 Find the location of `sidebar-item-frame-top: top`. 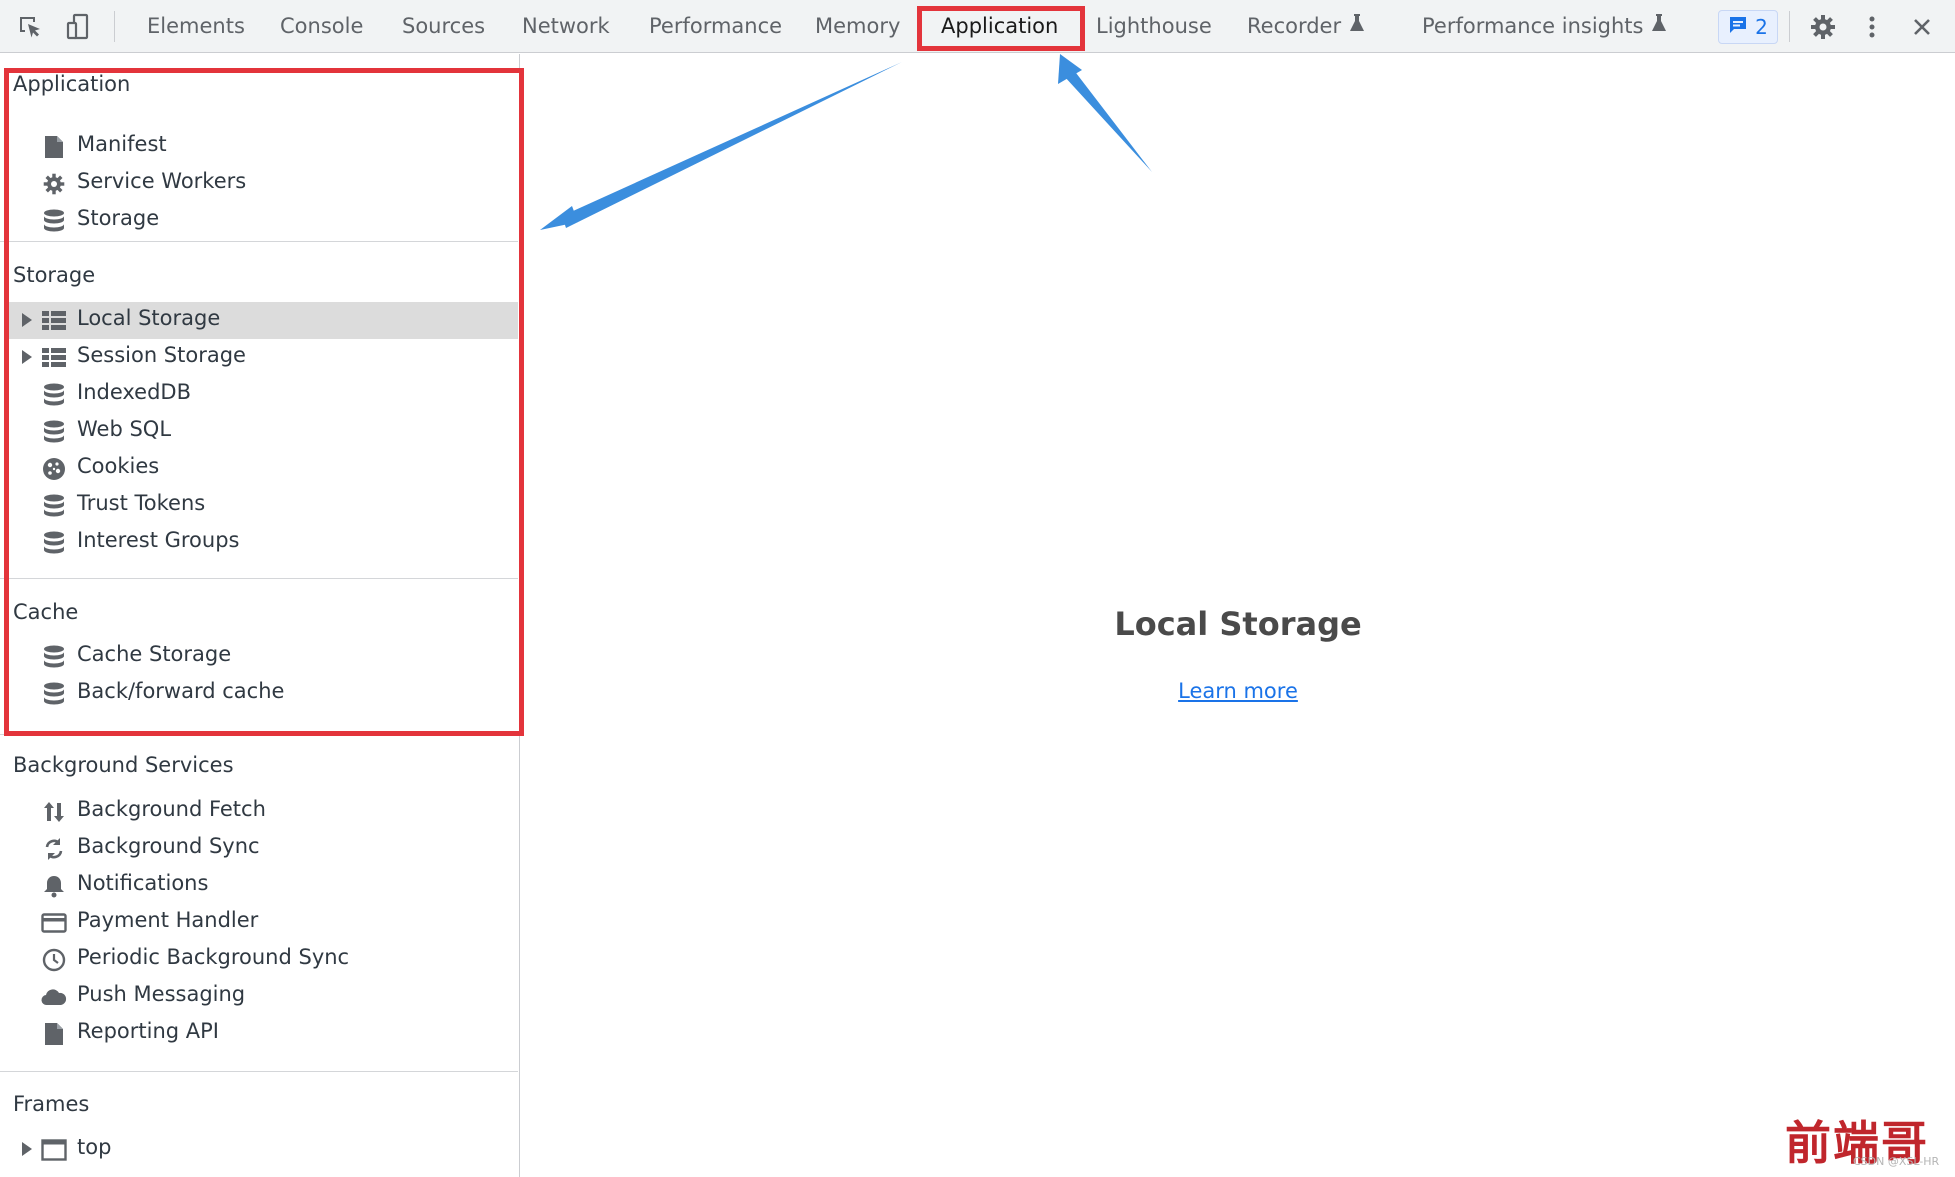

sidebar-item-frame-top: top is located at coordinates (259, 1149).